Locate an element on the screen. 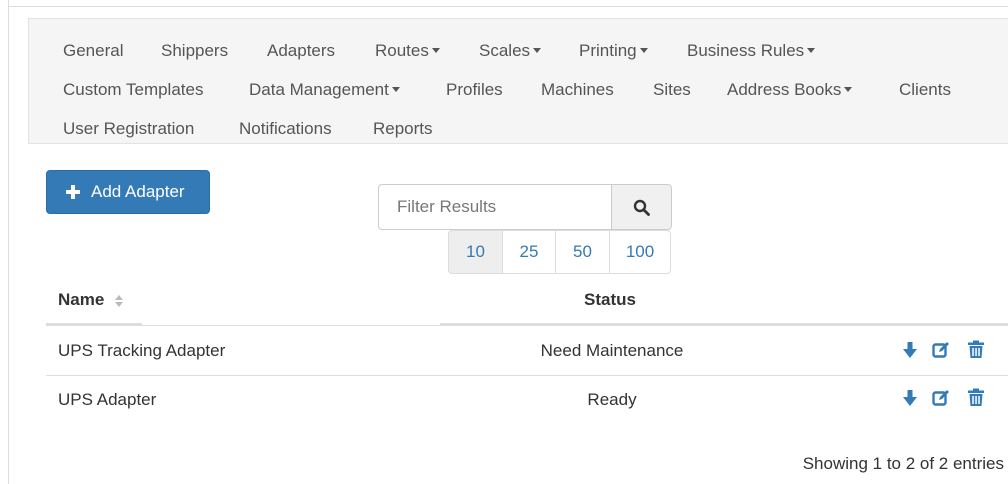  column-header-status: Status is located at coordinates (610, 300).